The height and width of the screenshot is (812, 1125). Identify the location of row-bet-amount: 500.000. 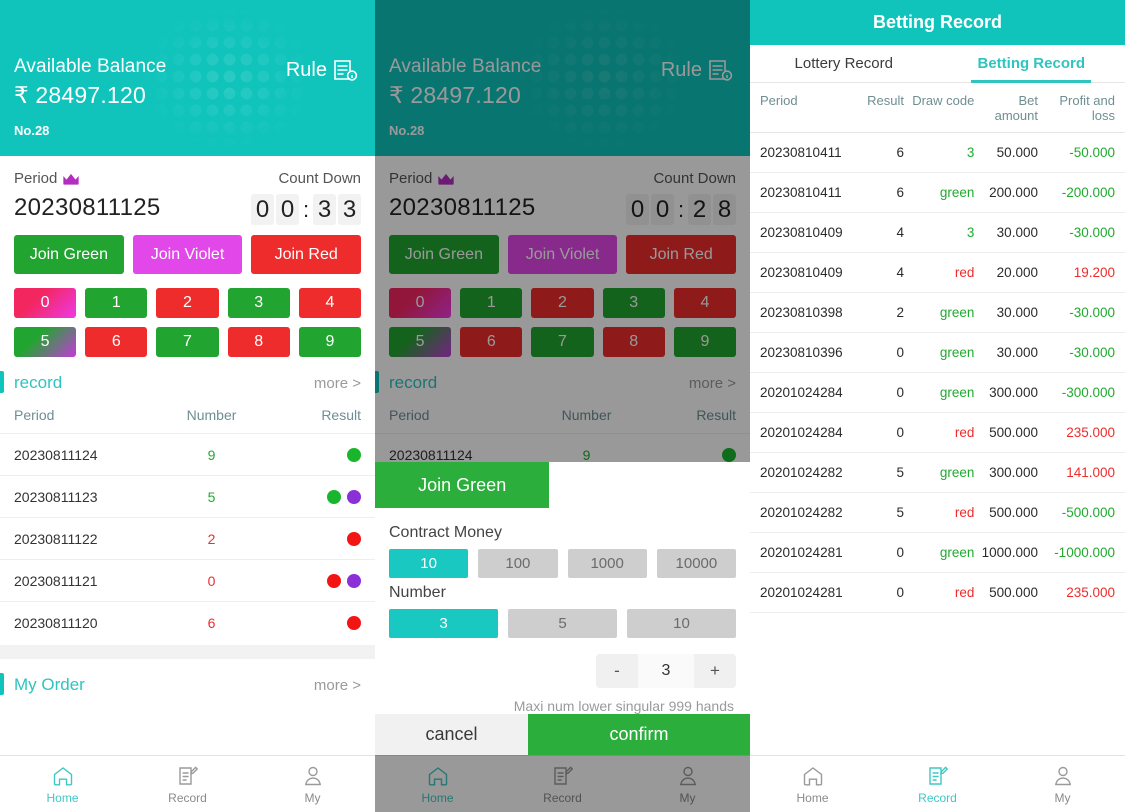
(1013, 592).